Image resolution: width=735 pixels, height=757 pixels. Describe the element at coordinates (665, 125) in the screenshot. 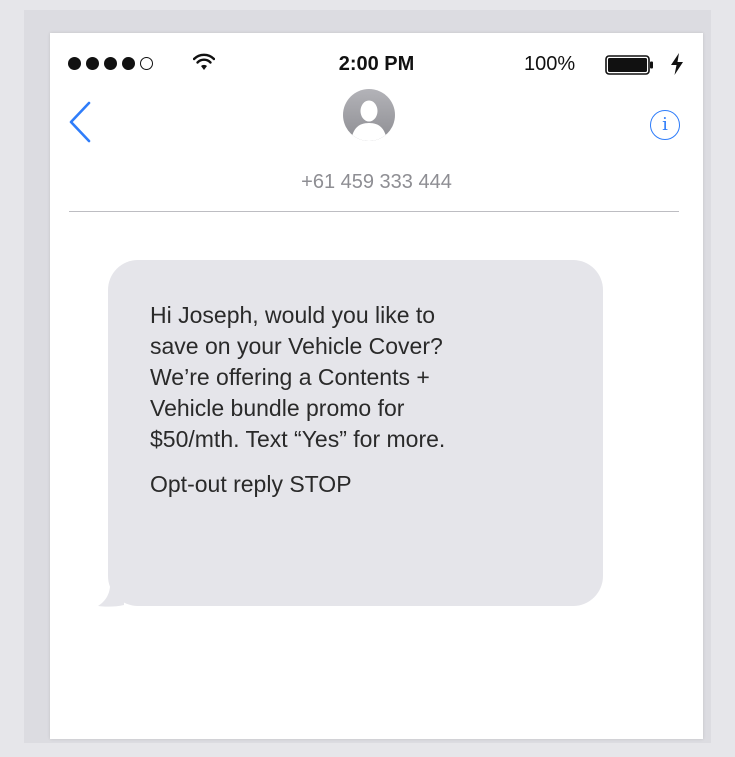

I see `info-button: i` at that location.